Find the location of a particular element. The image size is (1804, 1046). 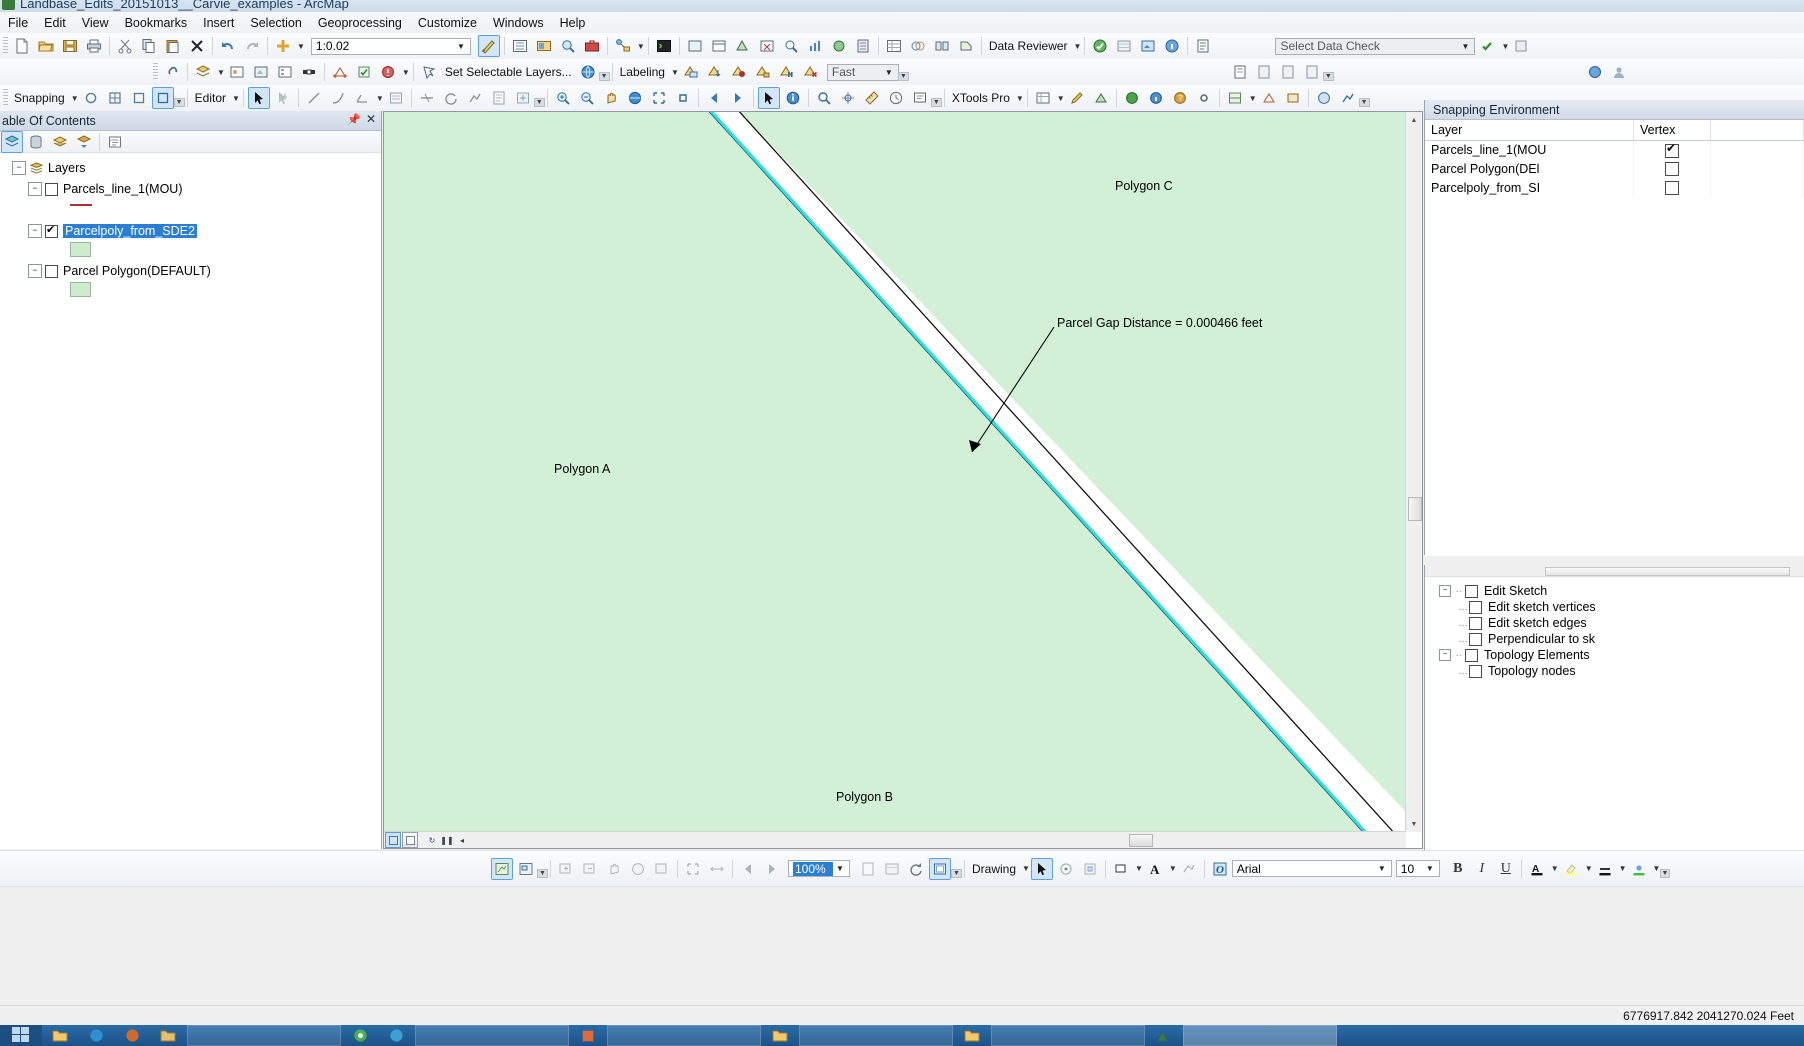

xtools-pro-dropdown: ▼ is located at coordinates (1020, 98).